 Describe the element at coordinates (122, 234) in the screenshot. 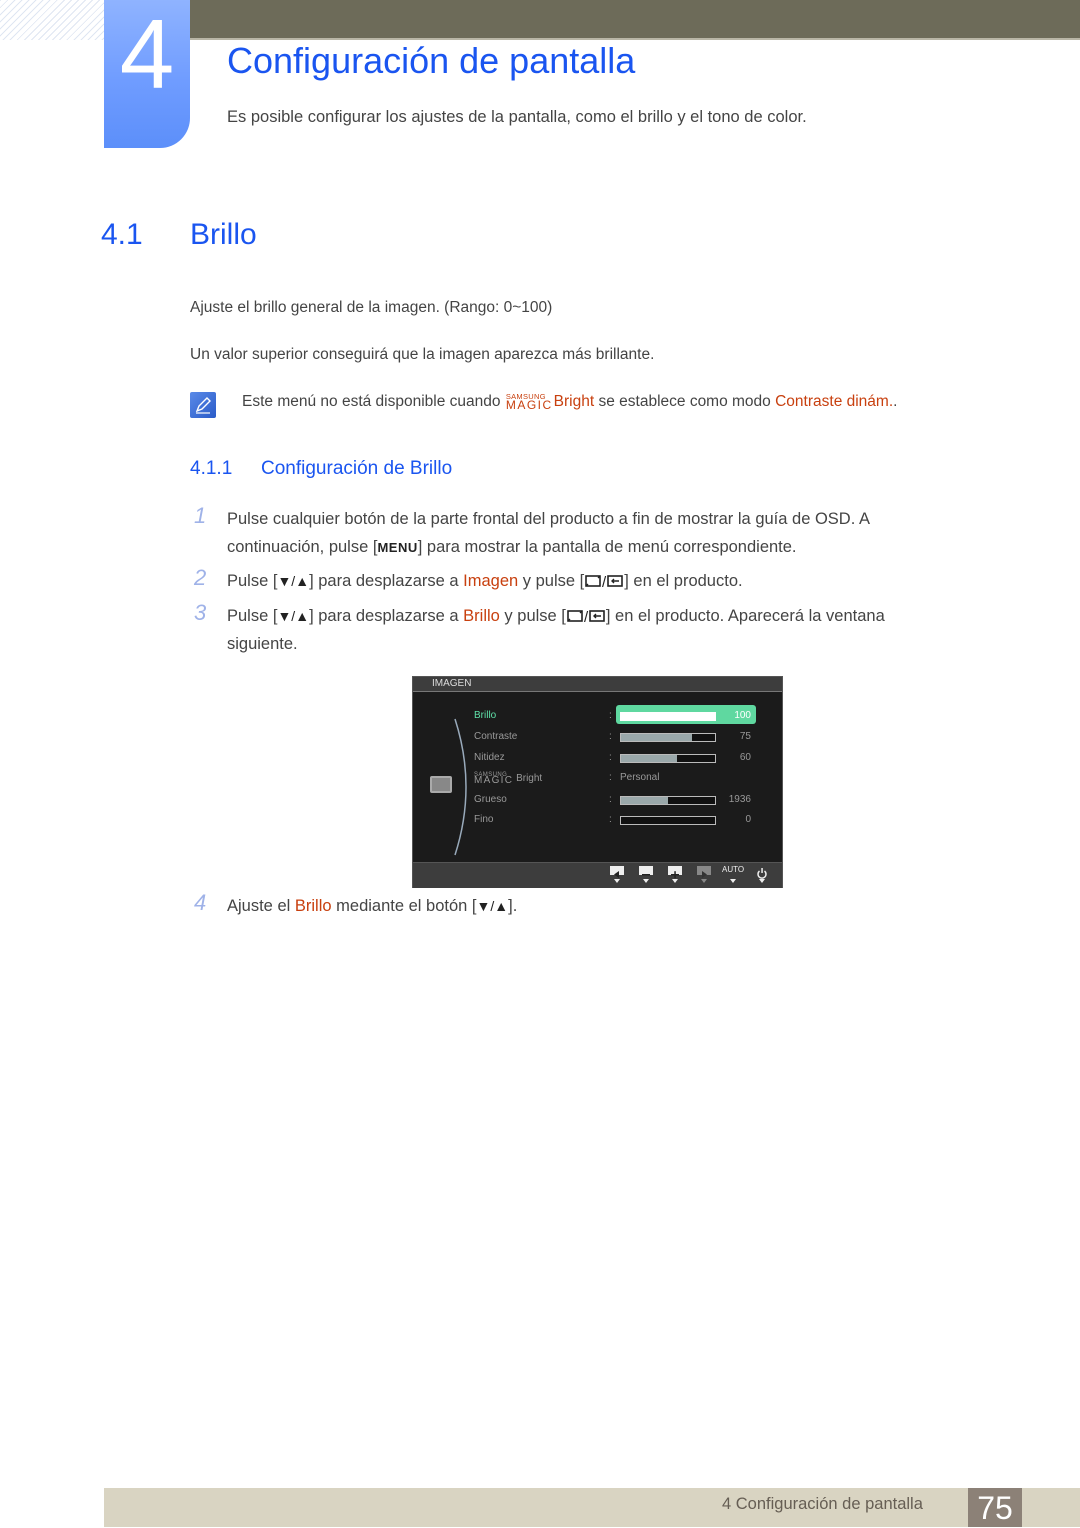

I see `section-number: 4.1` at that location.